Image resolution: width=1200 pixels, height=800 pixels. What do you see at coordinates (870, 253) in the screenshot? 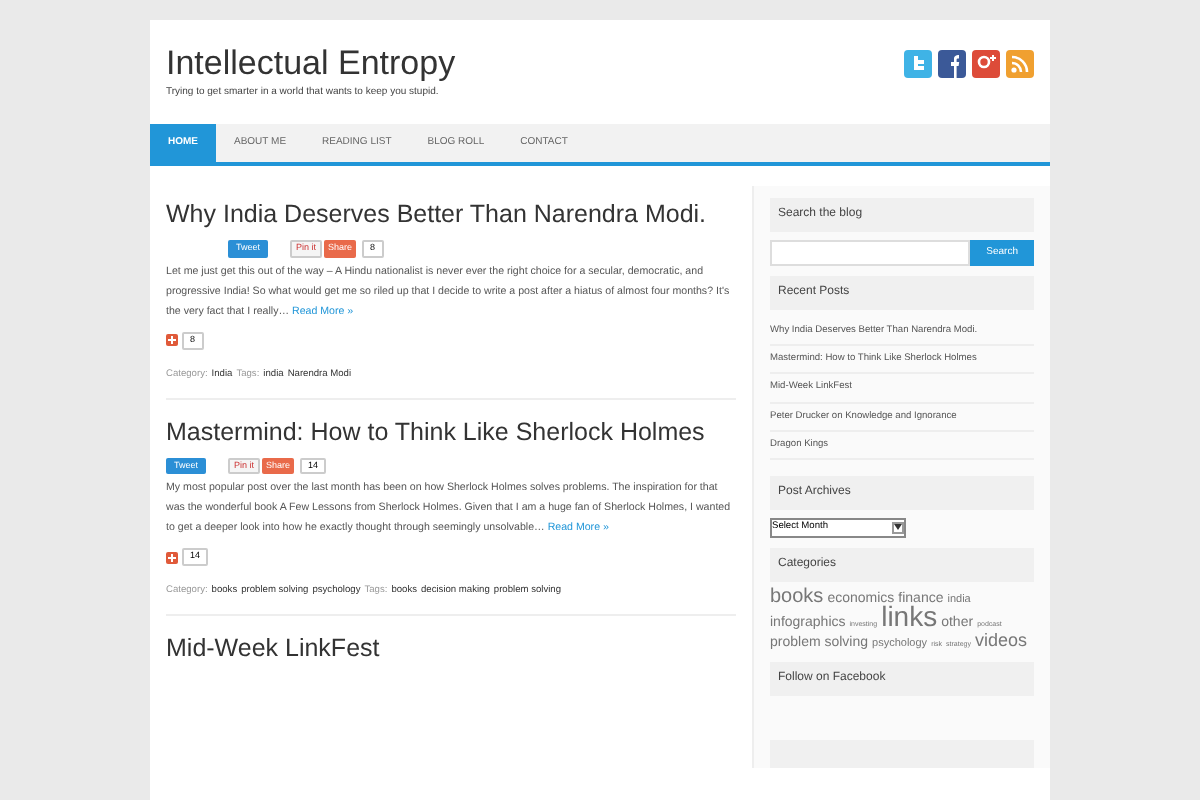
I see `search-field` at bounding box center [870, 253].